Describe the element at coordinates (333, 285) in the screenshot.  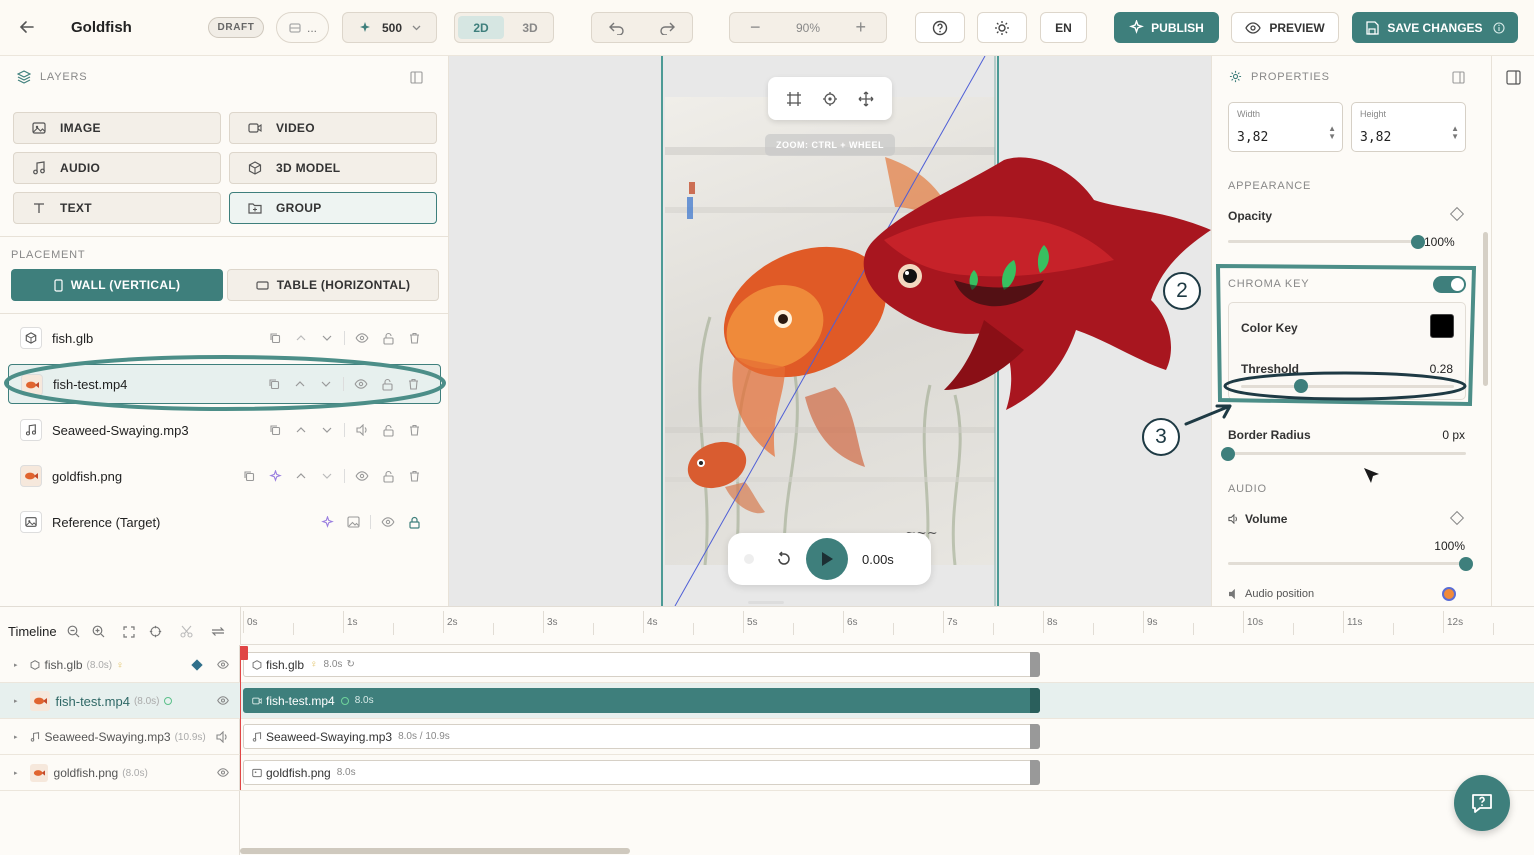
I see `placement-table-button: TABLE (HORIZONTAL)` at that location.